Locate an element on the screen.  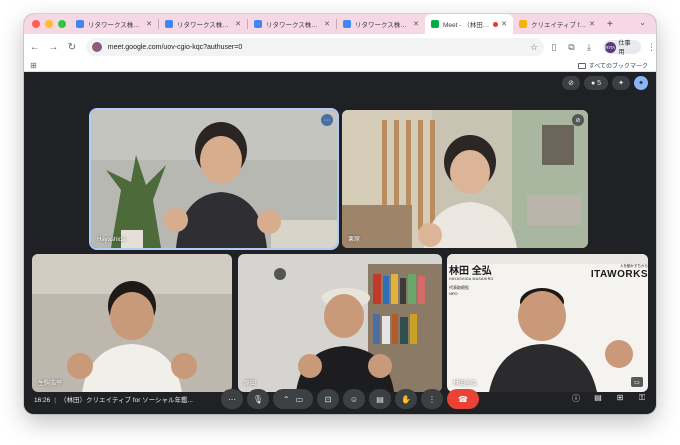
end-call-icon: ☎ is located at coordinates (463, 399).